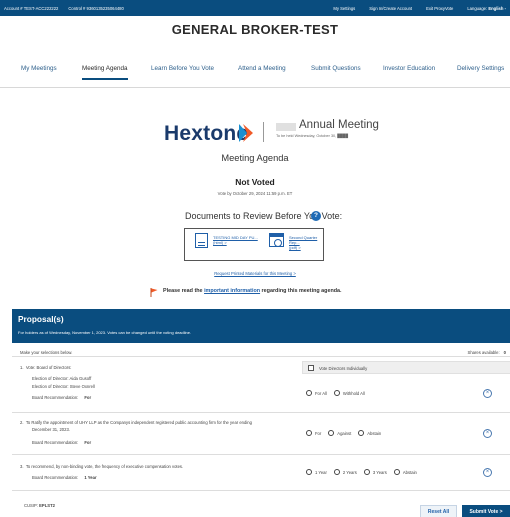  I want to click on cusip: CUSIP: EPLST2, so click(39, 505).